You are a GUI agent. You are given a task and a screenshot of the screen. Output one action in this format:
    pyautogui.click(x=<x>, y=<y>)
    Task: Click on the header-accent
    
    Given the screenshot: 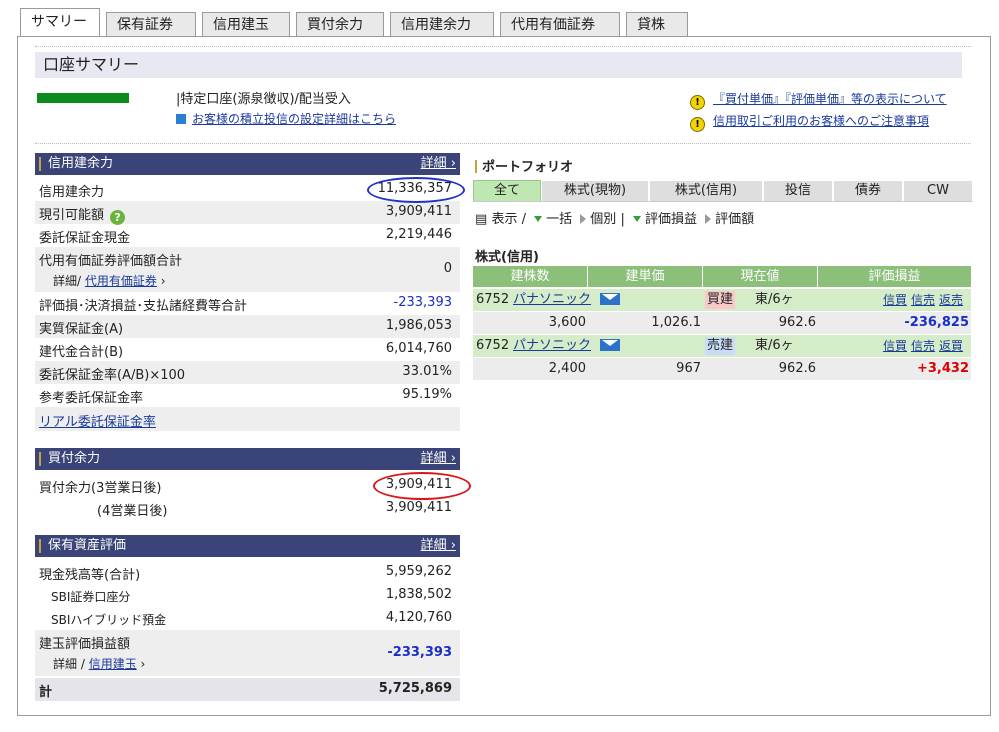 What is the action you would take?
    pyautogui.click(x=40, y=164)
    